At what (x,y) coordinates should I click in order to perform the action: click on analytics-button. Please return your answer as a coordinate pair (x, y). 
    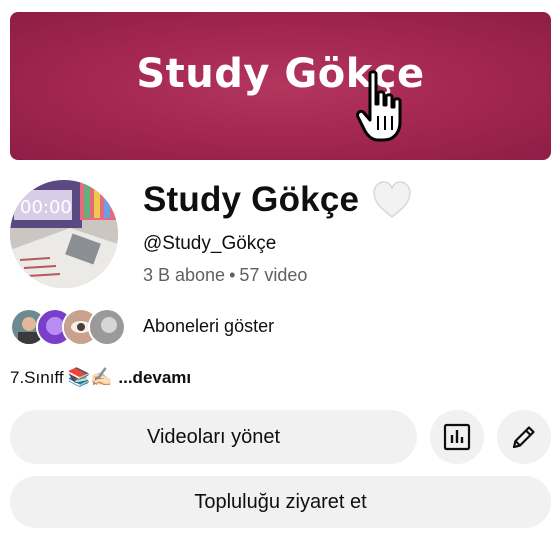
    Looking at the image, I should click on (457, 437).